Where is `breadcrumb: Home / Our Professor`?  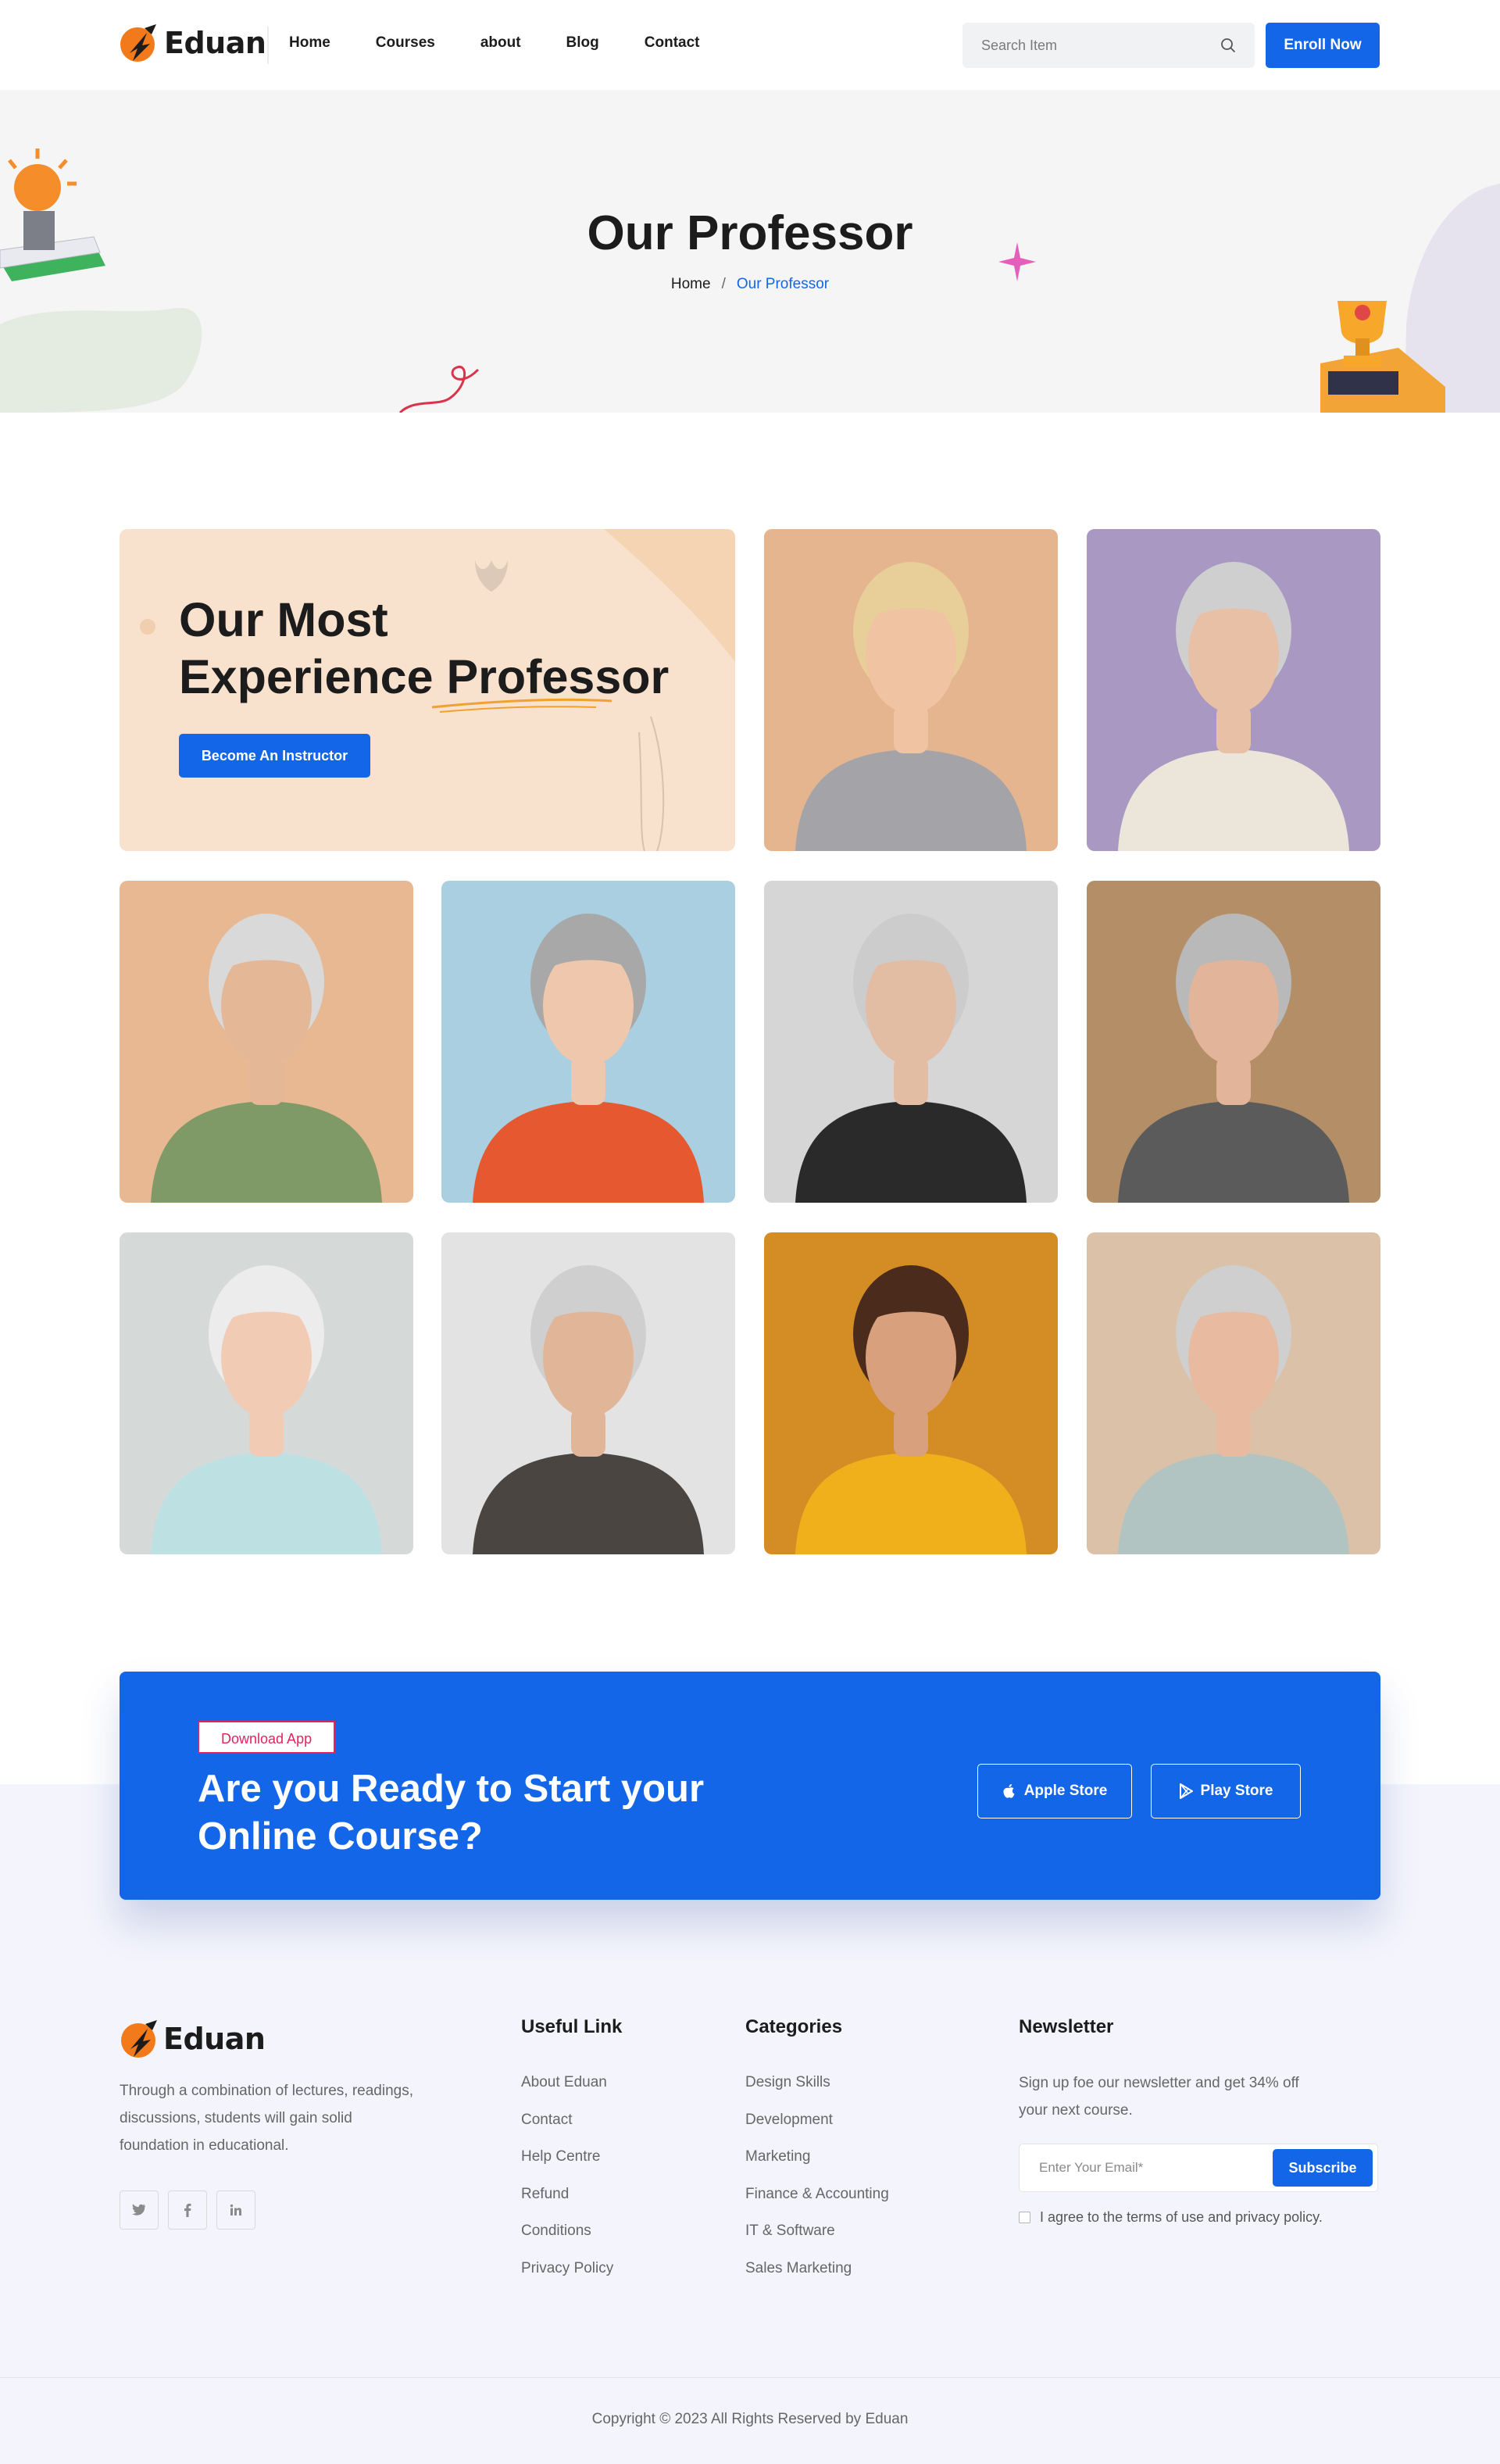 breadcrumb: Home / Our Professor is located at coordinates (750, 284).